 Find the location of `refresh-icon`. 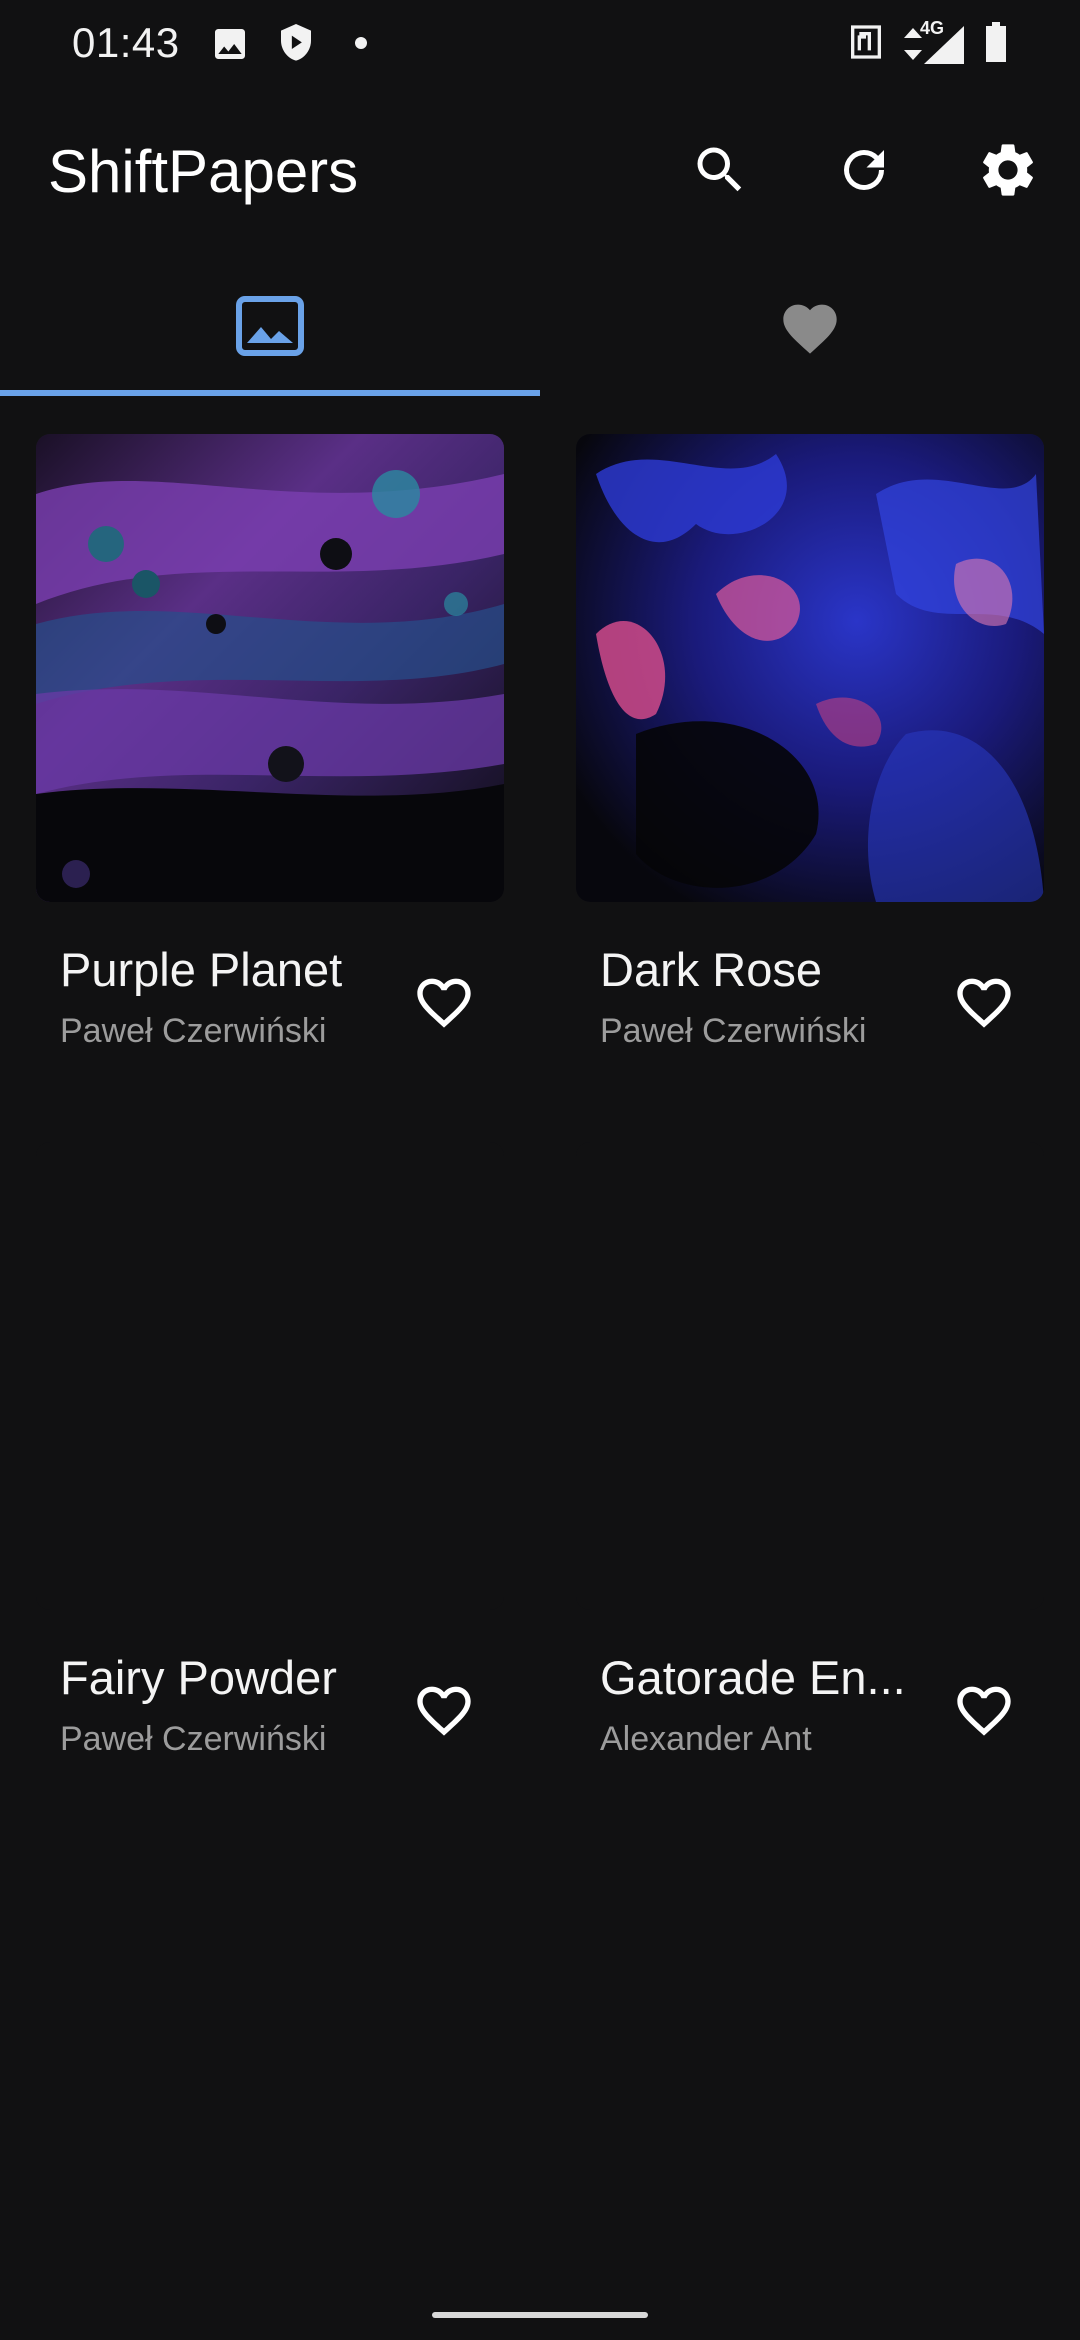

refresh-icon is located at coordinates (864, 172).